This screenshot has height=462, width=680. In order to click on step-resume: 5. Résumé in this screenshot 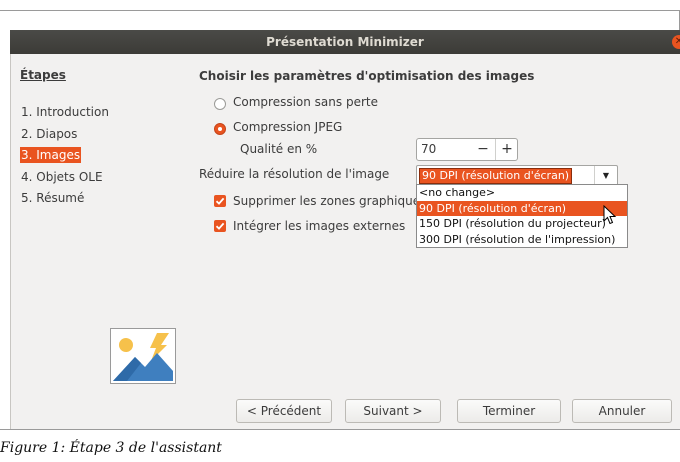, I will do `click(65, 199)`.